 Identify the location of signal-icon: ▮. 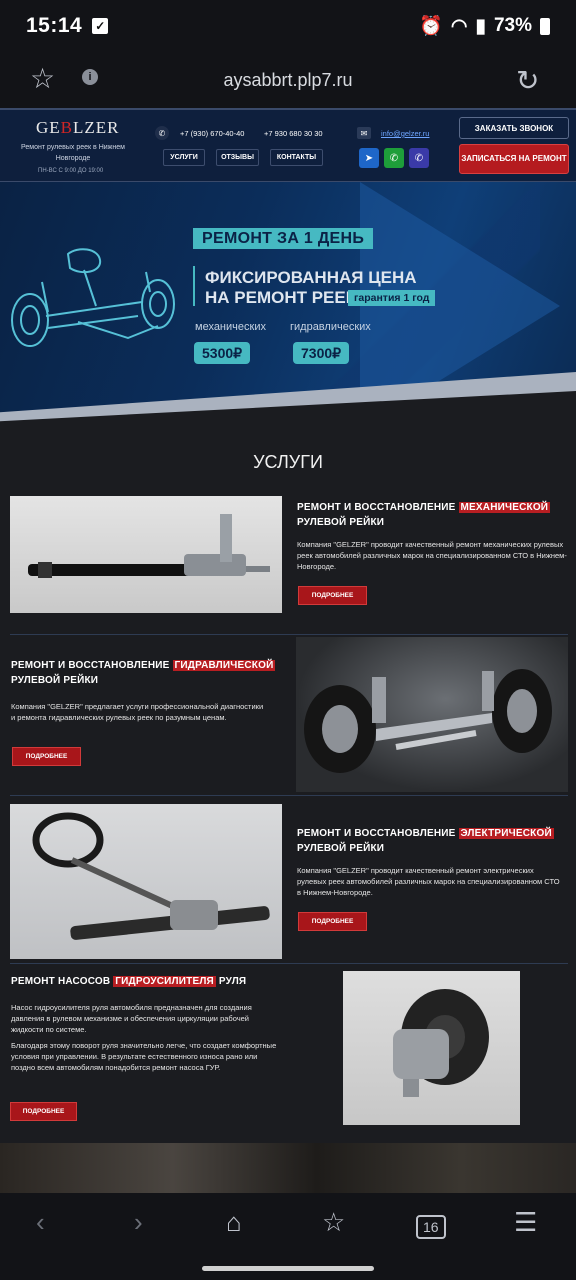
(480, 26).